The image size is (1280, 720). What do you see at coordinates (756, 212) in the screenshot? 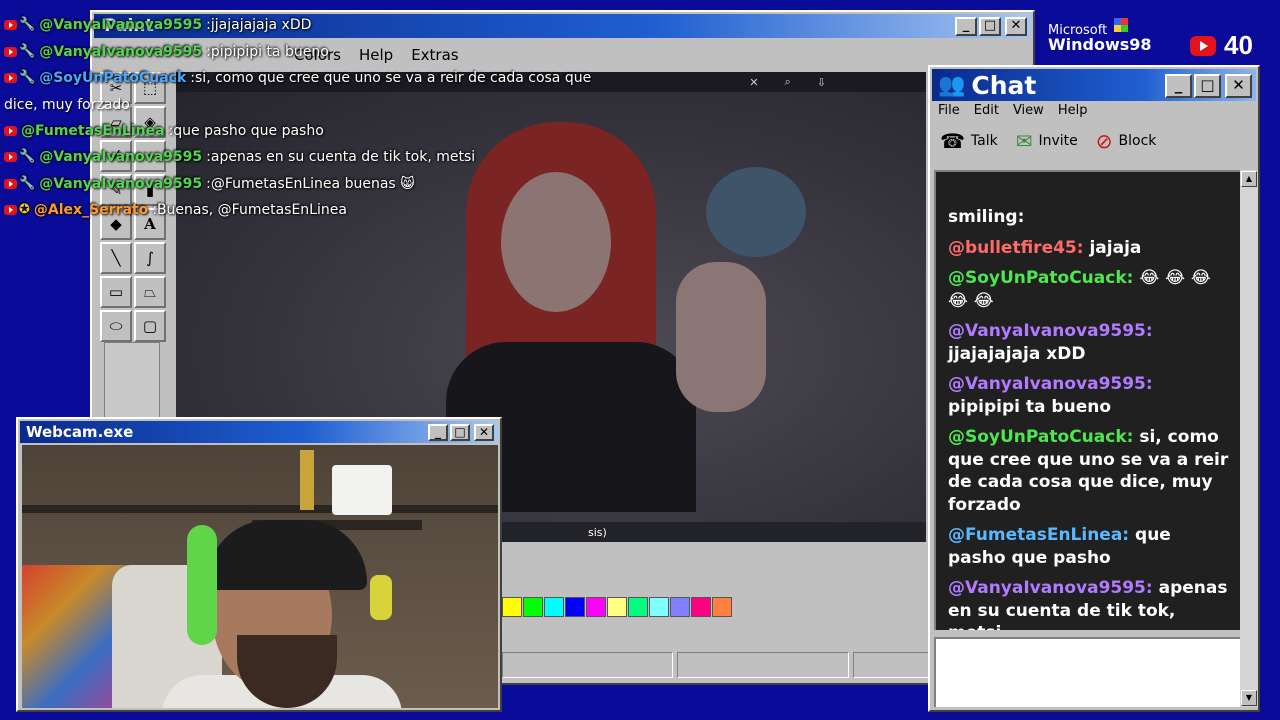
I see `wall-decoration` at bounding box center [756, 212].